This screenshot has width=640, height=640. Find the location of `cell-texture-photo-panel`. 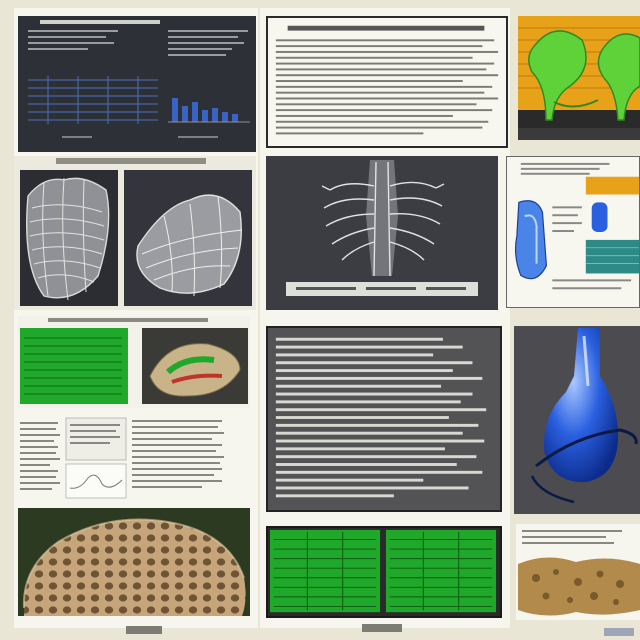

cell-texture-photo-panel is located at coordinates (134, 562).